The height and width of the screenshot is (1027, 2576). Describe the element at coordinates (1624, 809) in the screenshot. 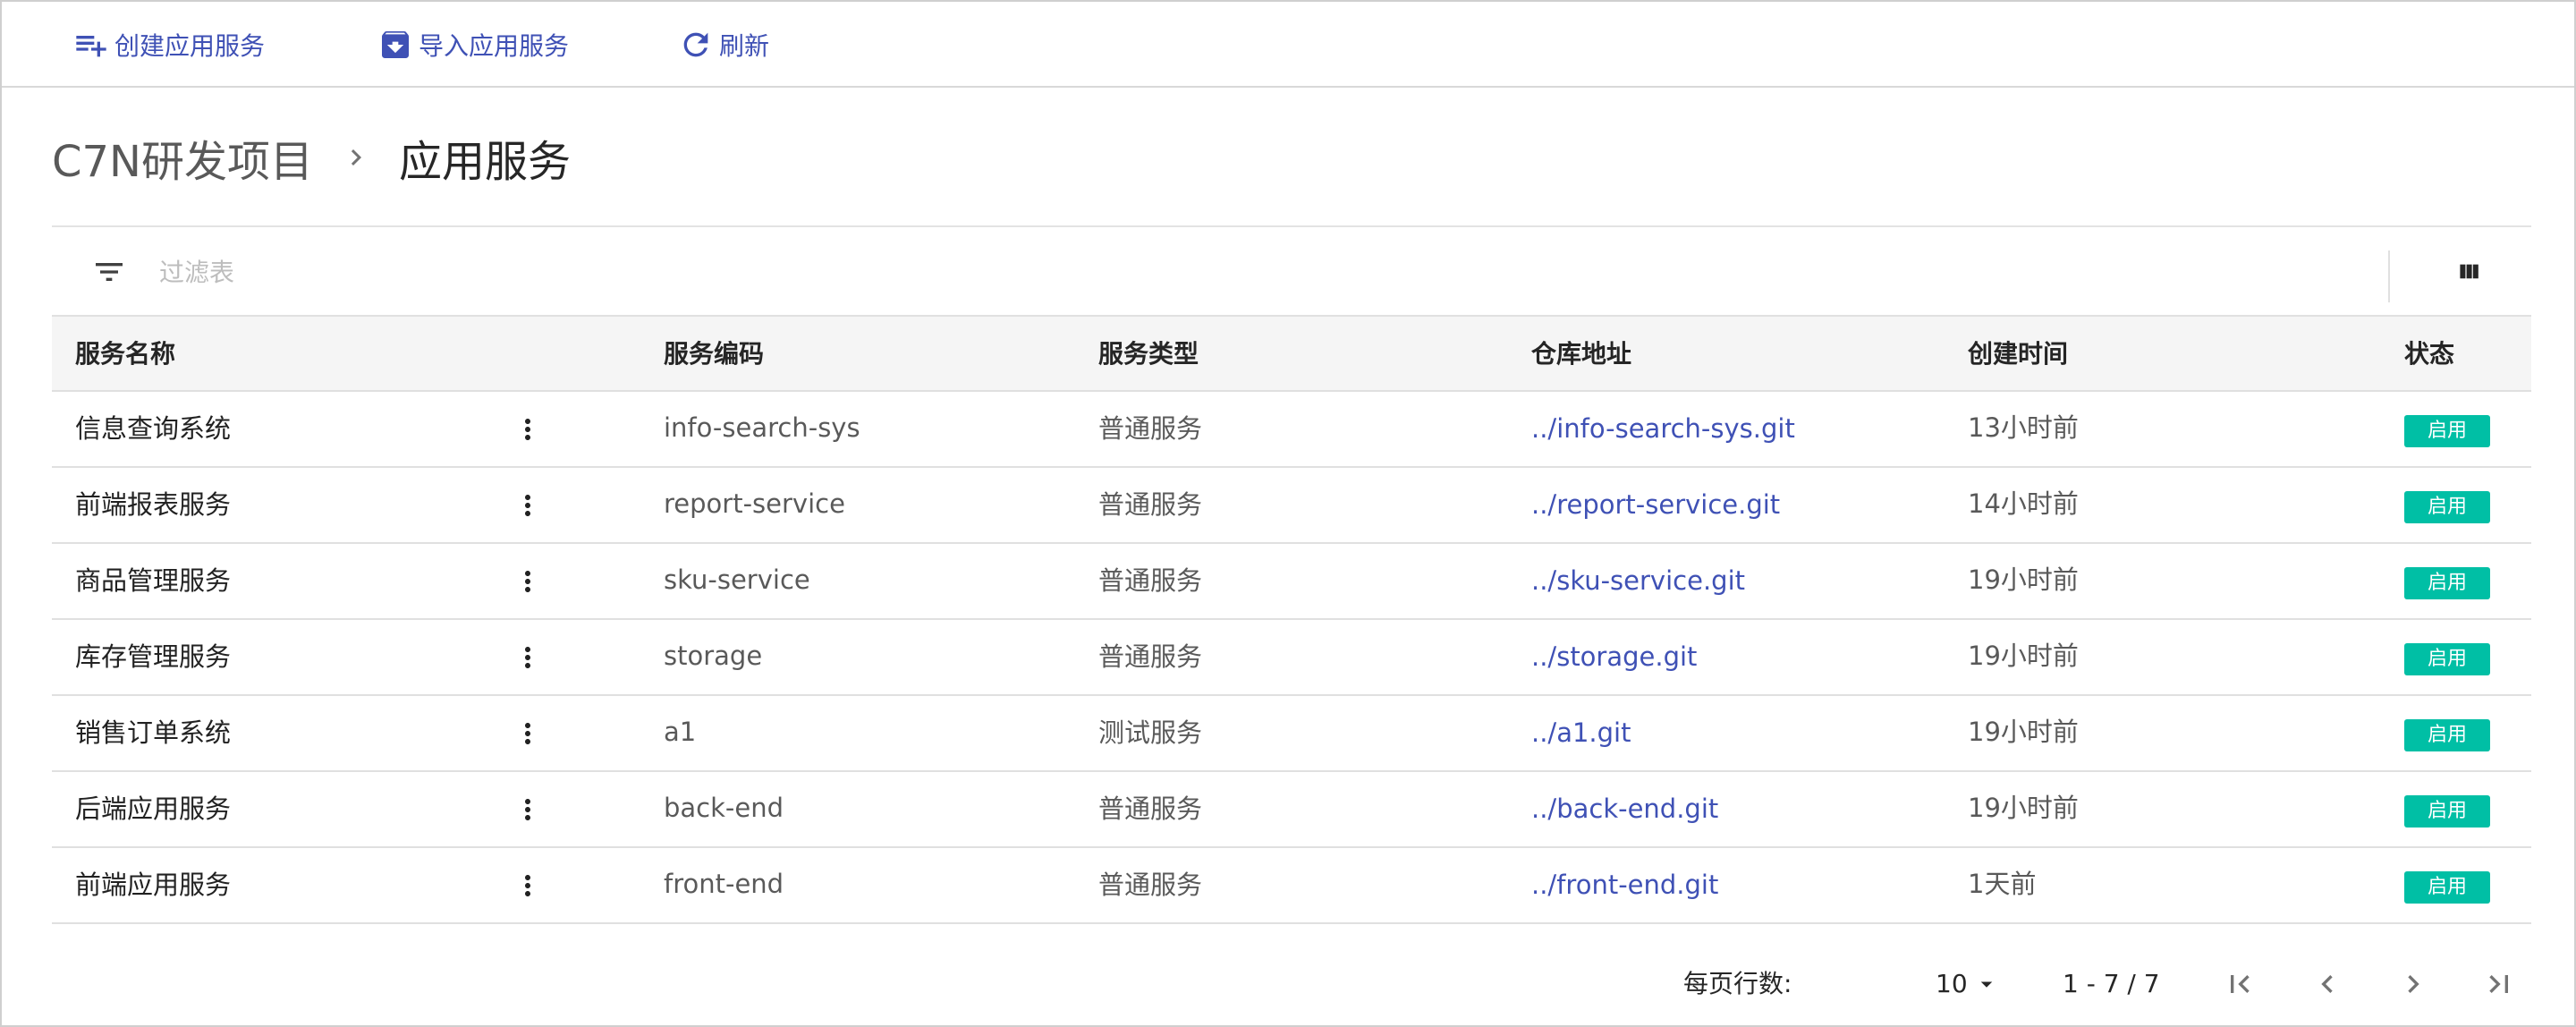

I see `repo-link: ../back-end.git` at that location.